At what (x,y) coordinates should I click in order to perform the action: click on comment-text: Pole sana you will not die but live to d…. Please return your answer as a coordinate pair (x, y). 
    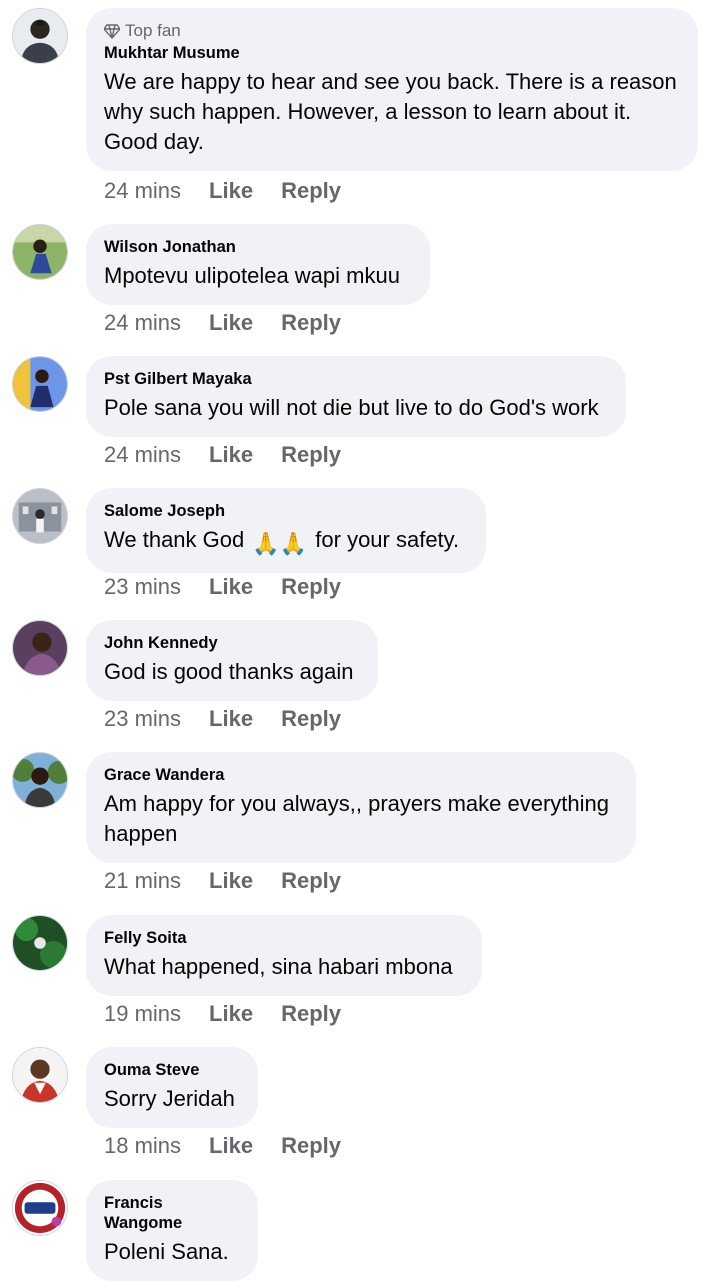
    Looking at the image, I should click on (351, 407).